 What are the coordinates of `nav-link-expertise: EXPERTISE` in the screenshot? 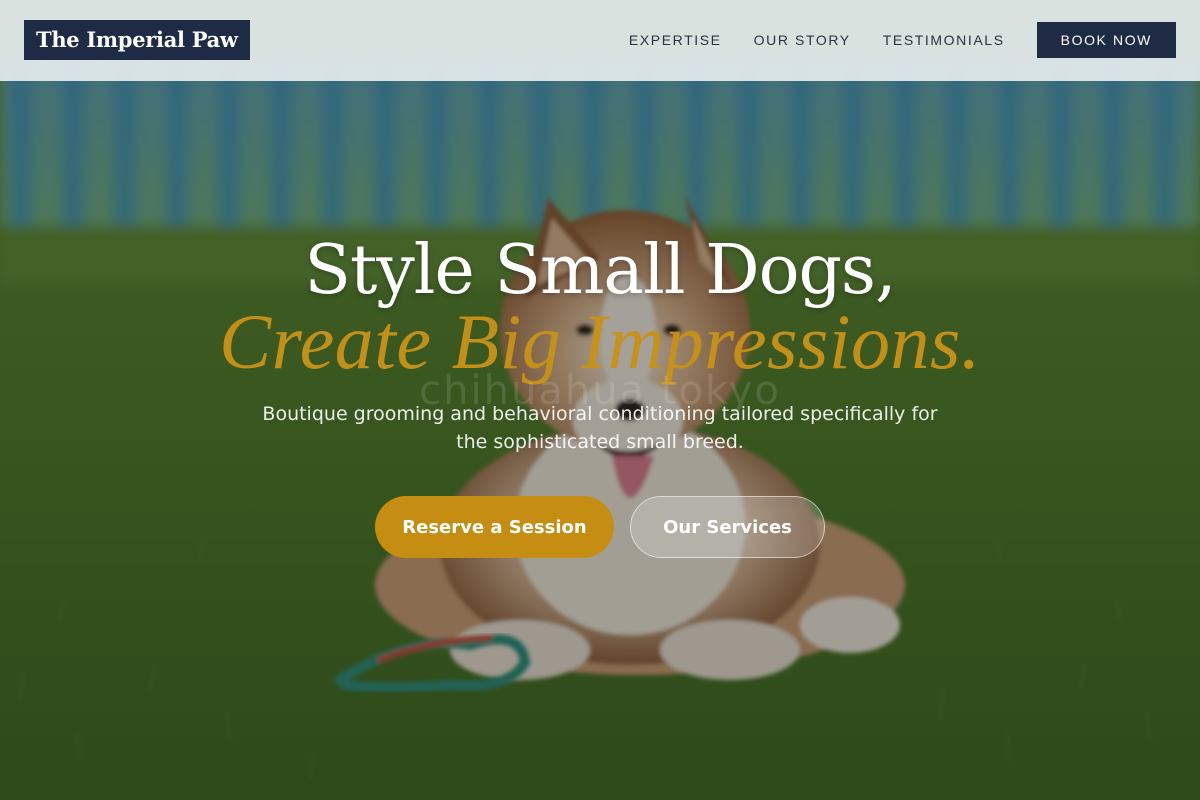 It's located at (675, 40).